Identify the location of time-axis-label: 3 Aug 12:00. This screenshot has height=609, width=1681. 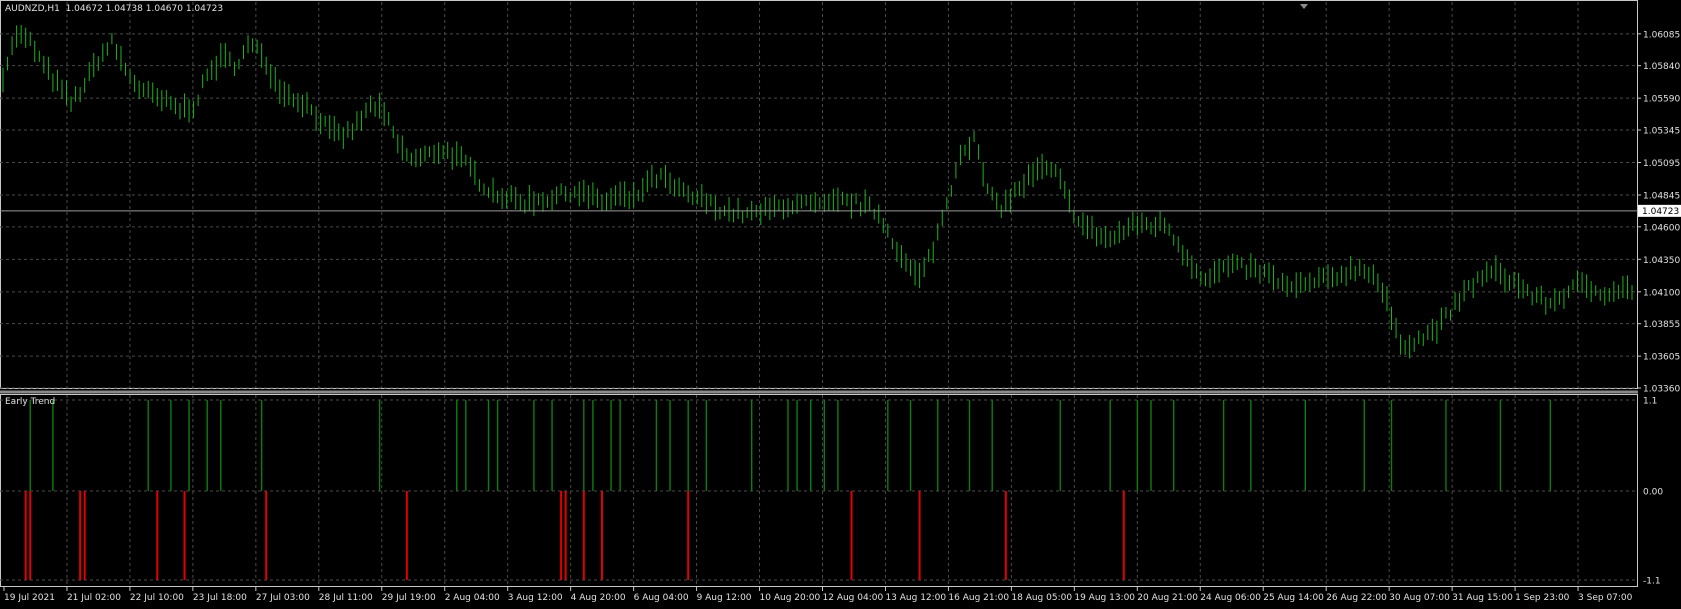
(535, 598).